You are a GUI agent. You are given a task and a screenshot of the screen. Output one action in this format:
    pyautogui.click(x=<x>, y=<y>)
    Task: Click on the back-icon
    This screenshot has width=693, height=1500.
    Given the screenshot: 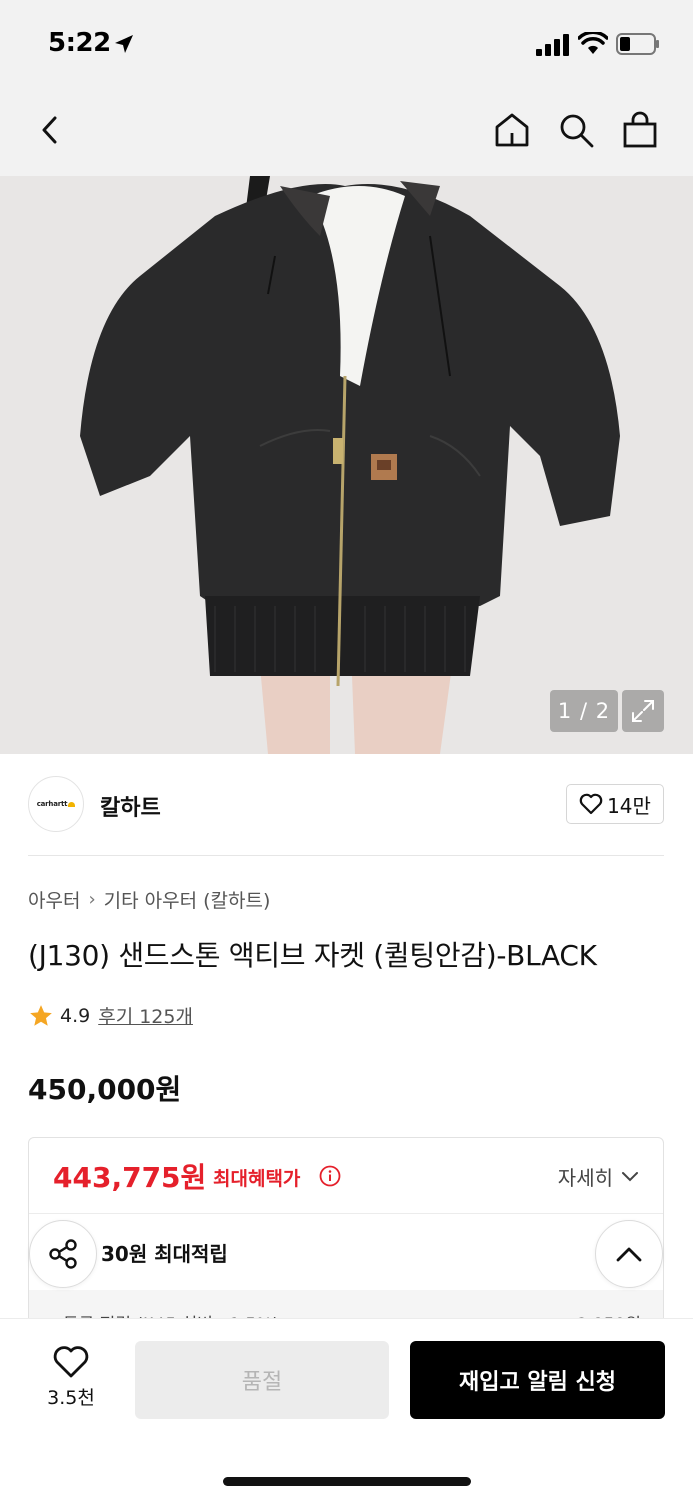 What is the action you would take?
    pyautogui.click(x=50, y=130)
    